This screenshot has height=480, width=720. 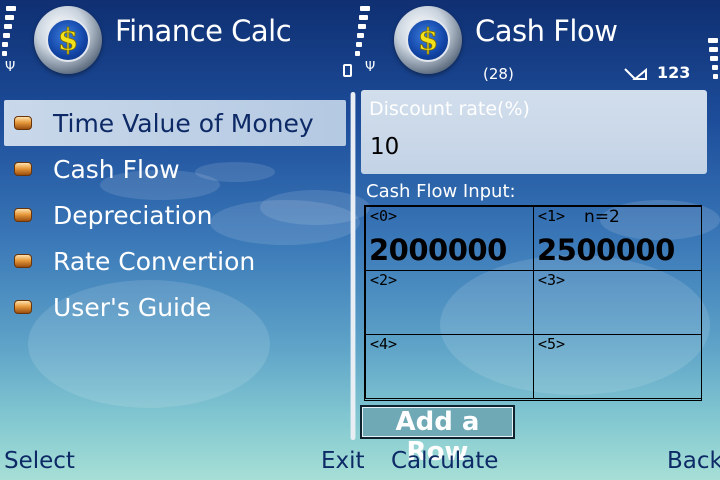 What do you see at coordinates (154, 261) in the screenshot?
I see `menu-item-label: Rate Convertion` at bounding box center [154, 261].